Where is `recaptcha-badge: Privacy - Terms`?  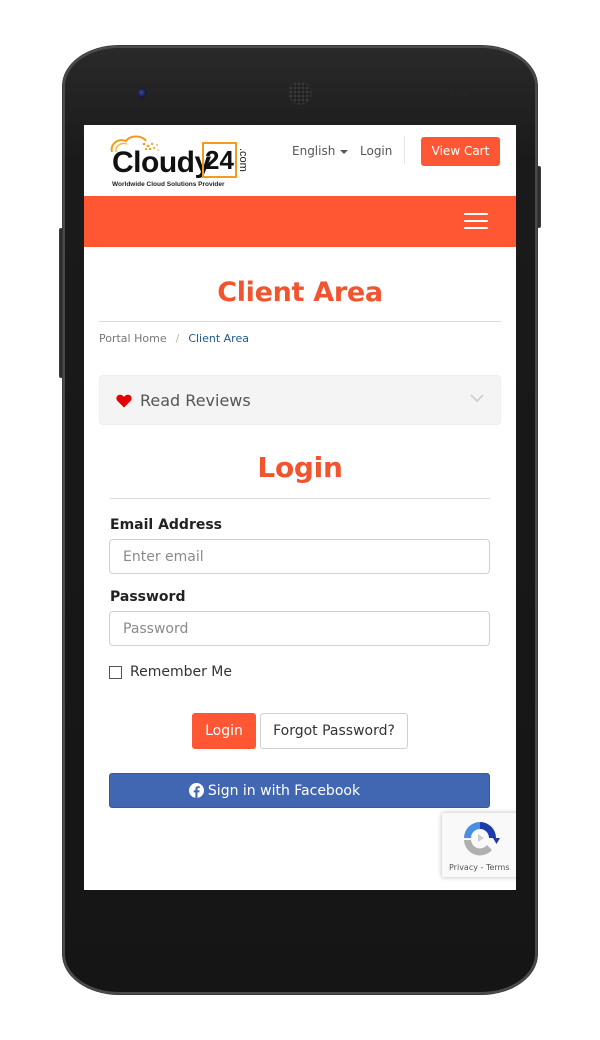
recaptcha-badge: Privacy - Terms is located at coordinates (479, 845).